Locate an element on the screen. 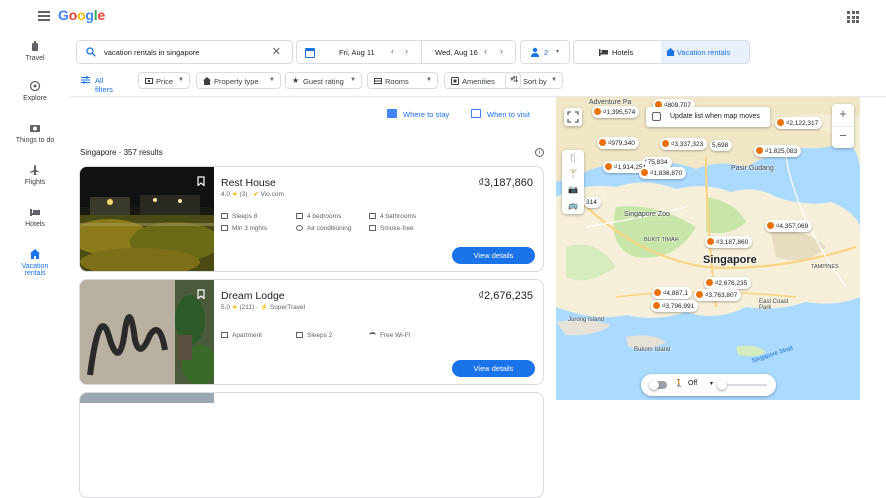 The height and width of the screenshot is (498, 886). tune-icon is located at coordinates (85, 80).